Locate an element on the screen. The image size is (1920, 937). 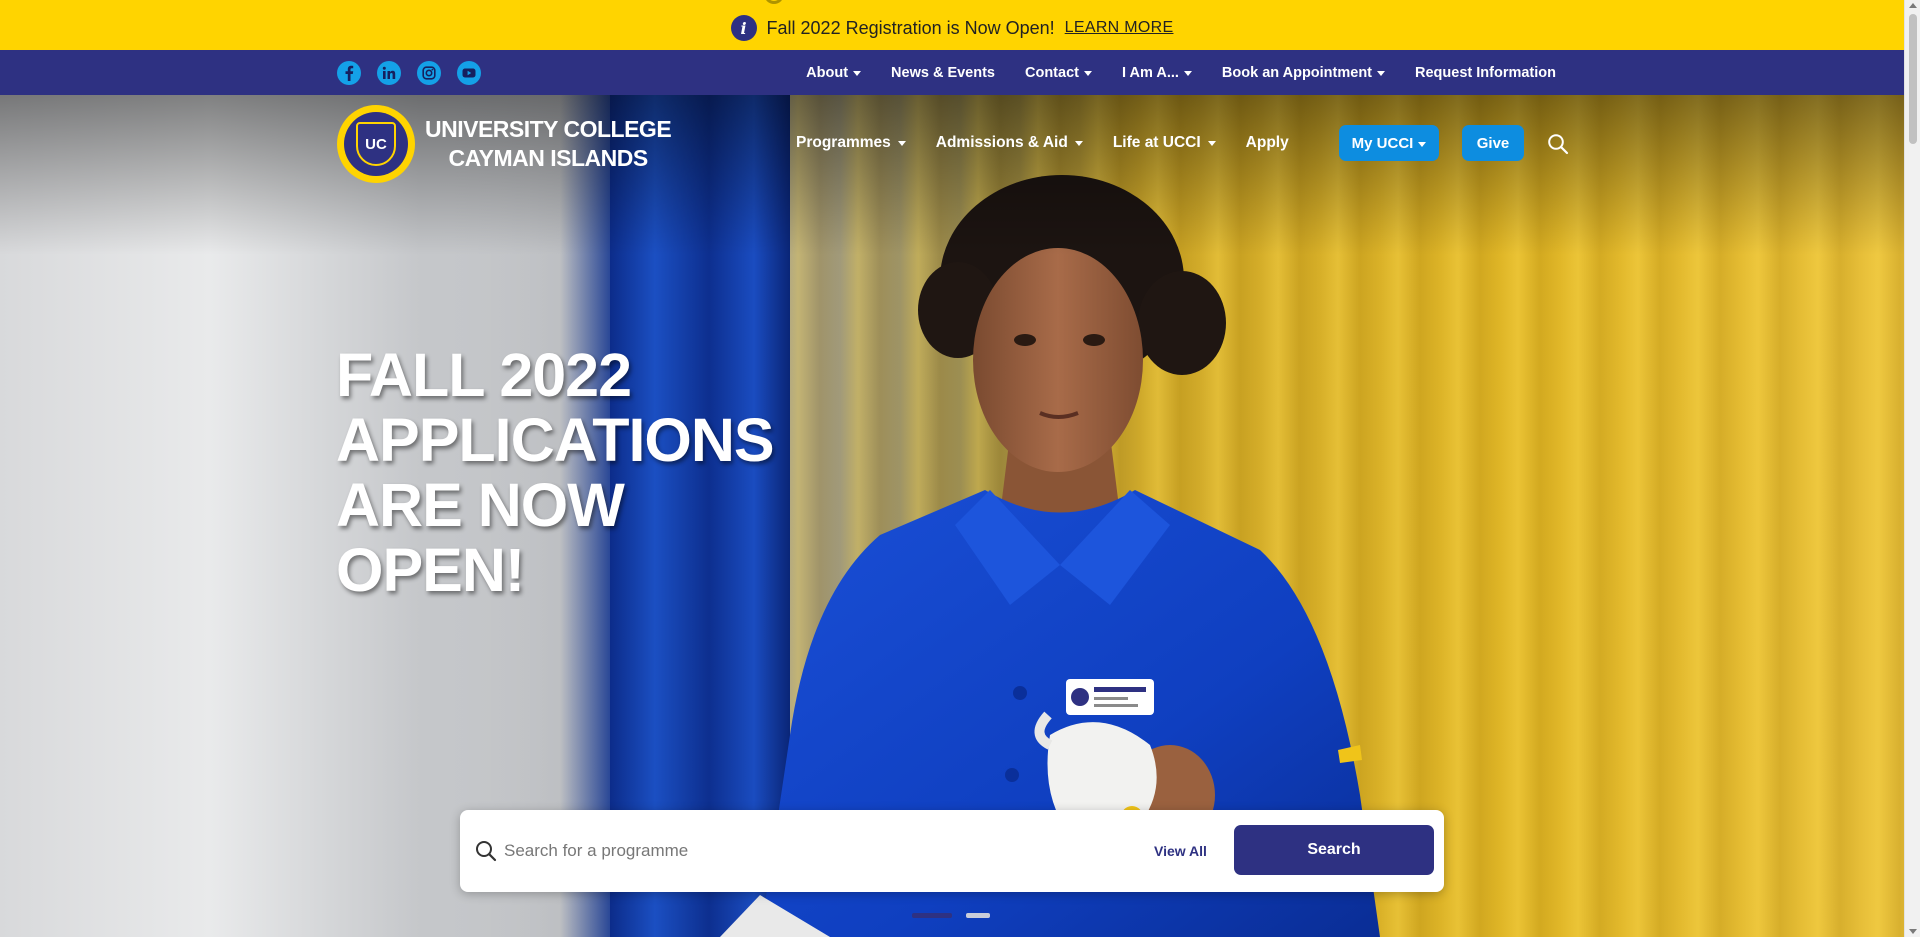
crest-icon: UC is located at coordinates (376, 144).